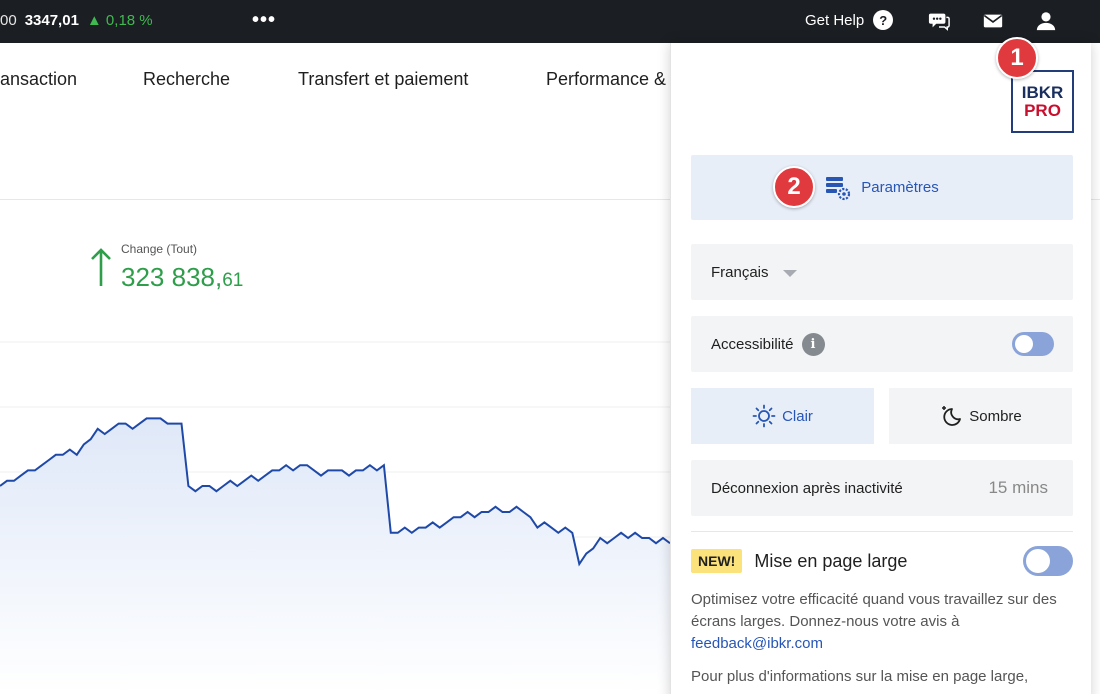 The image size is (1100, 694). I want to click on auto-logout-row: Déconnexion après inactivité 15 mins, so click(882, 488).